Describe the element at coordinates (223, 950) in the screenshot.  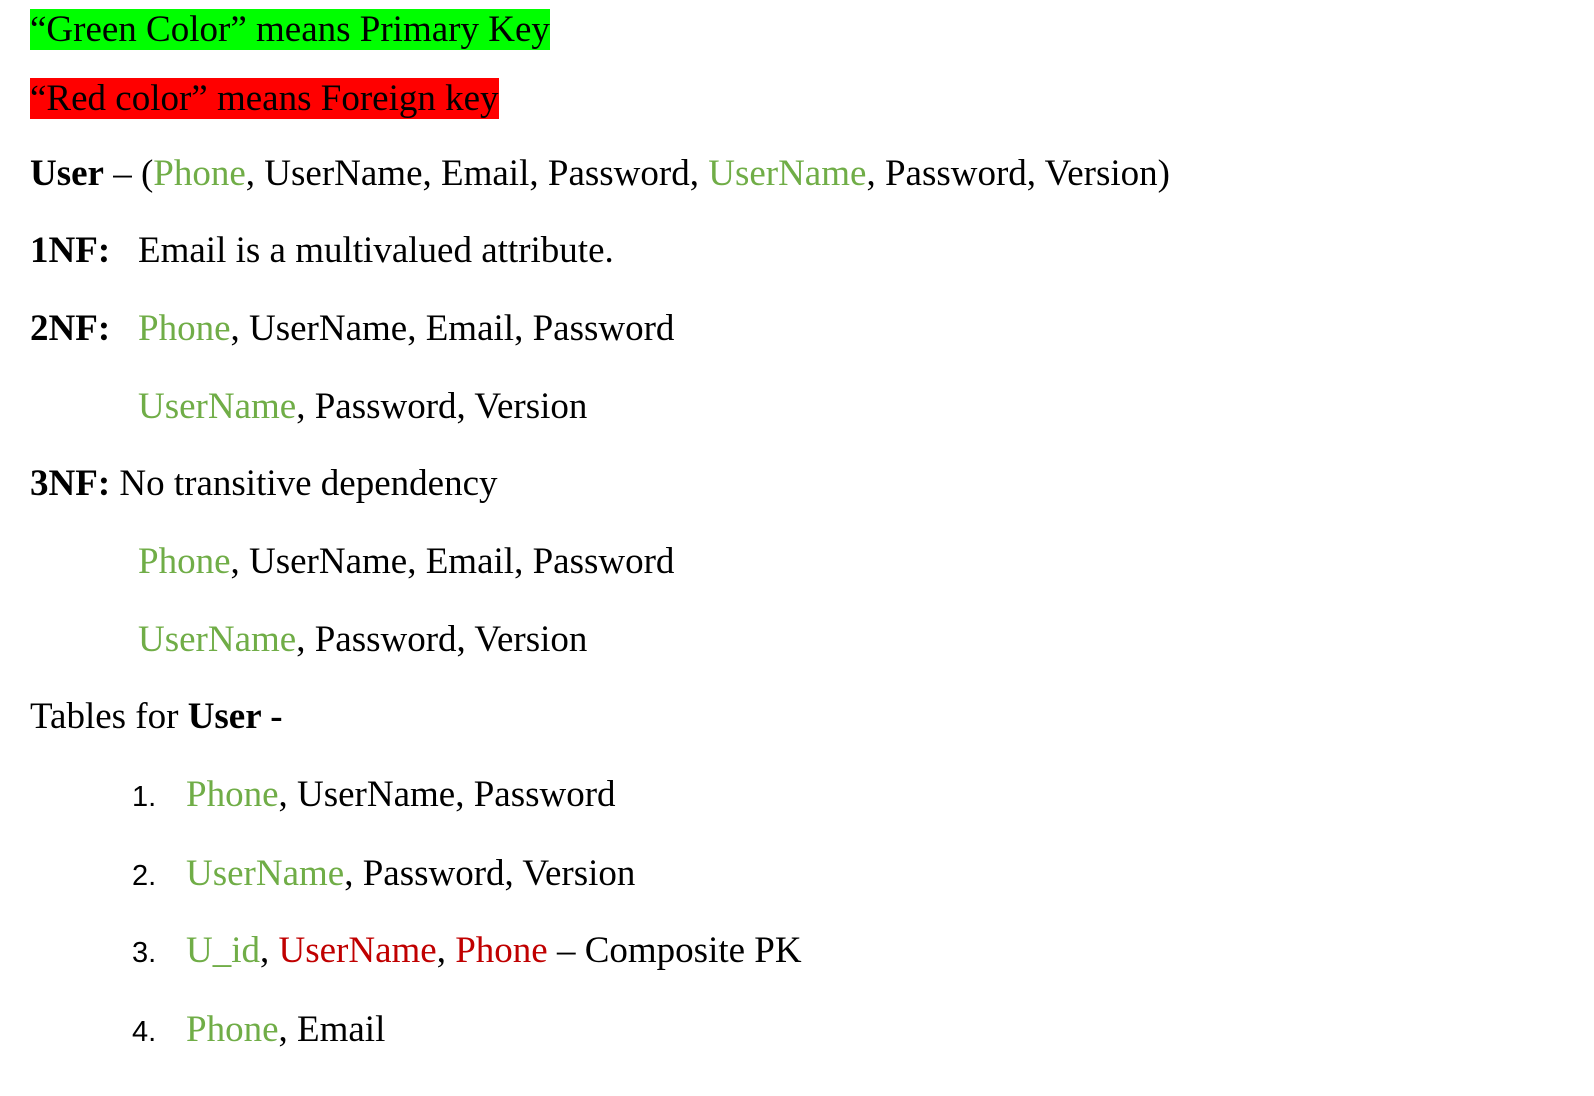
I see `list-item-key: U_id` at that location.